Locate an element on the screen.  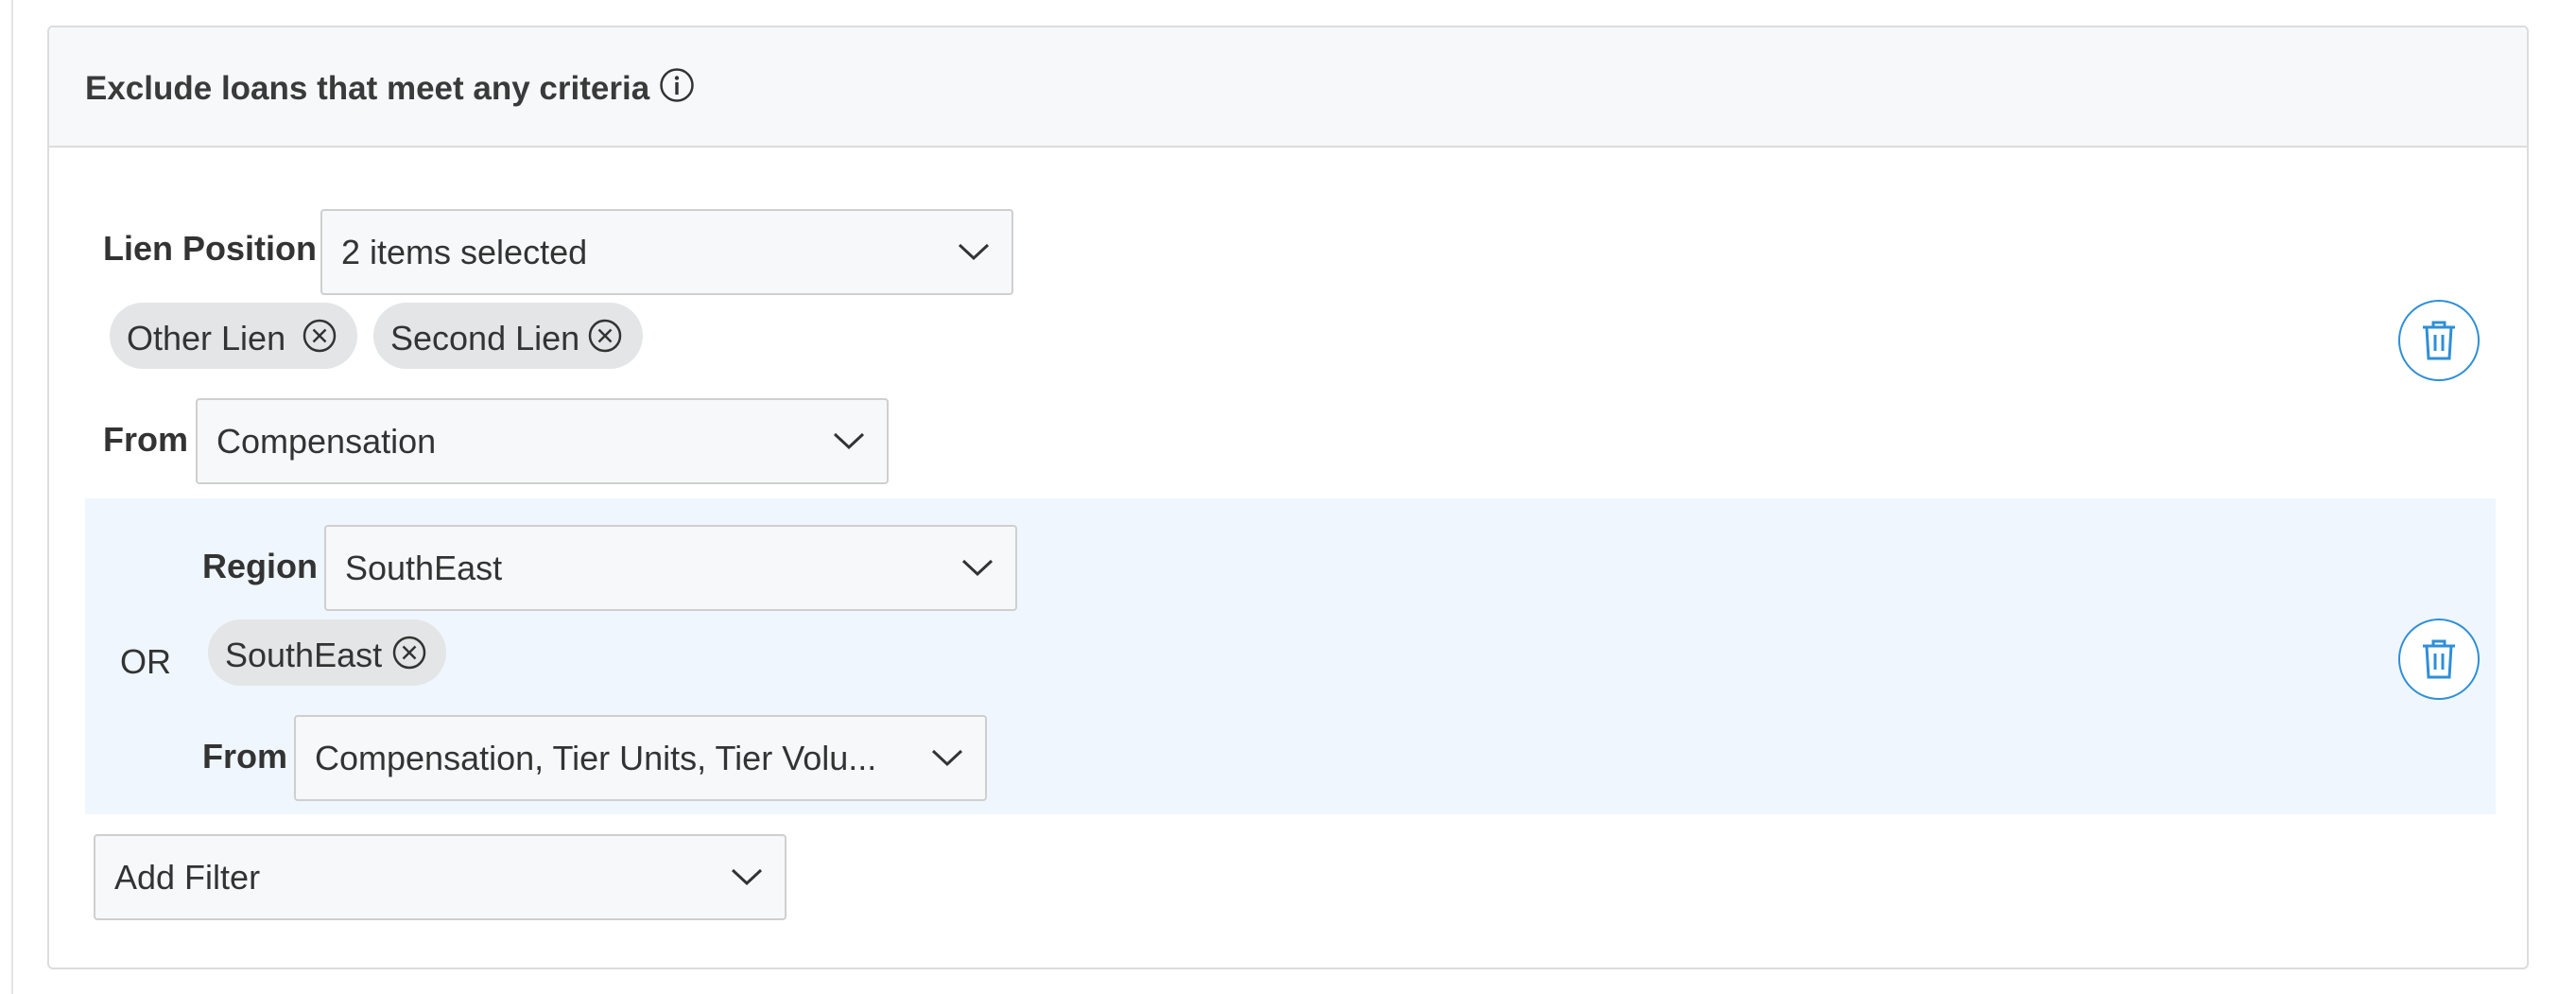
add-filter-label: Add Filter is located at coordinates (187, 877).